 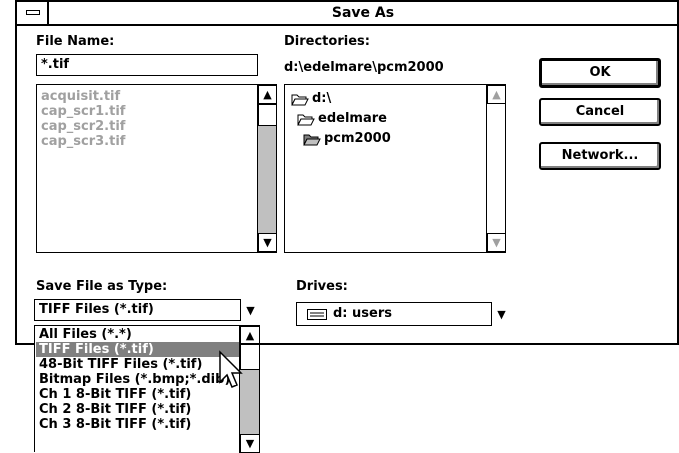 What do you see at coordinates (364, 67) in the screenshot?
I see `current-directory-path: d:\edelmare\pcm2000` at bounding box center [364, 67].